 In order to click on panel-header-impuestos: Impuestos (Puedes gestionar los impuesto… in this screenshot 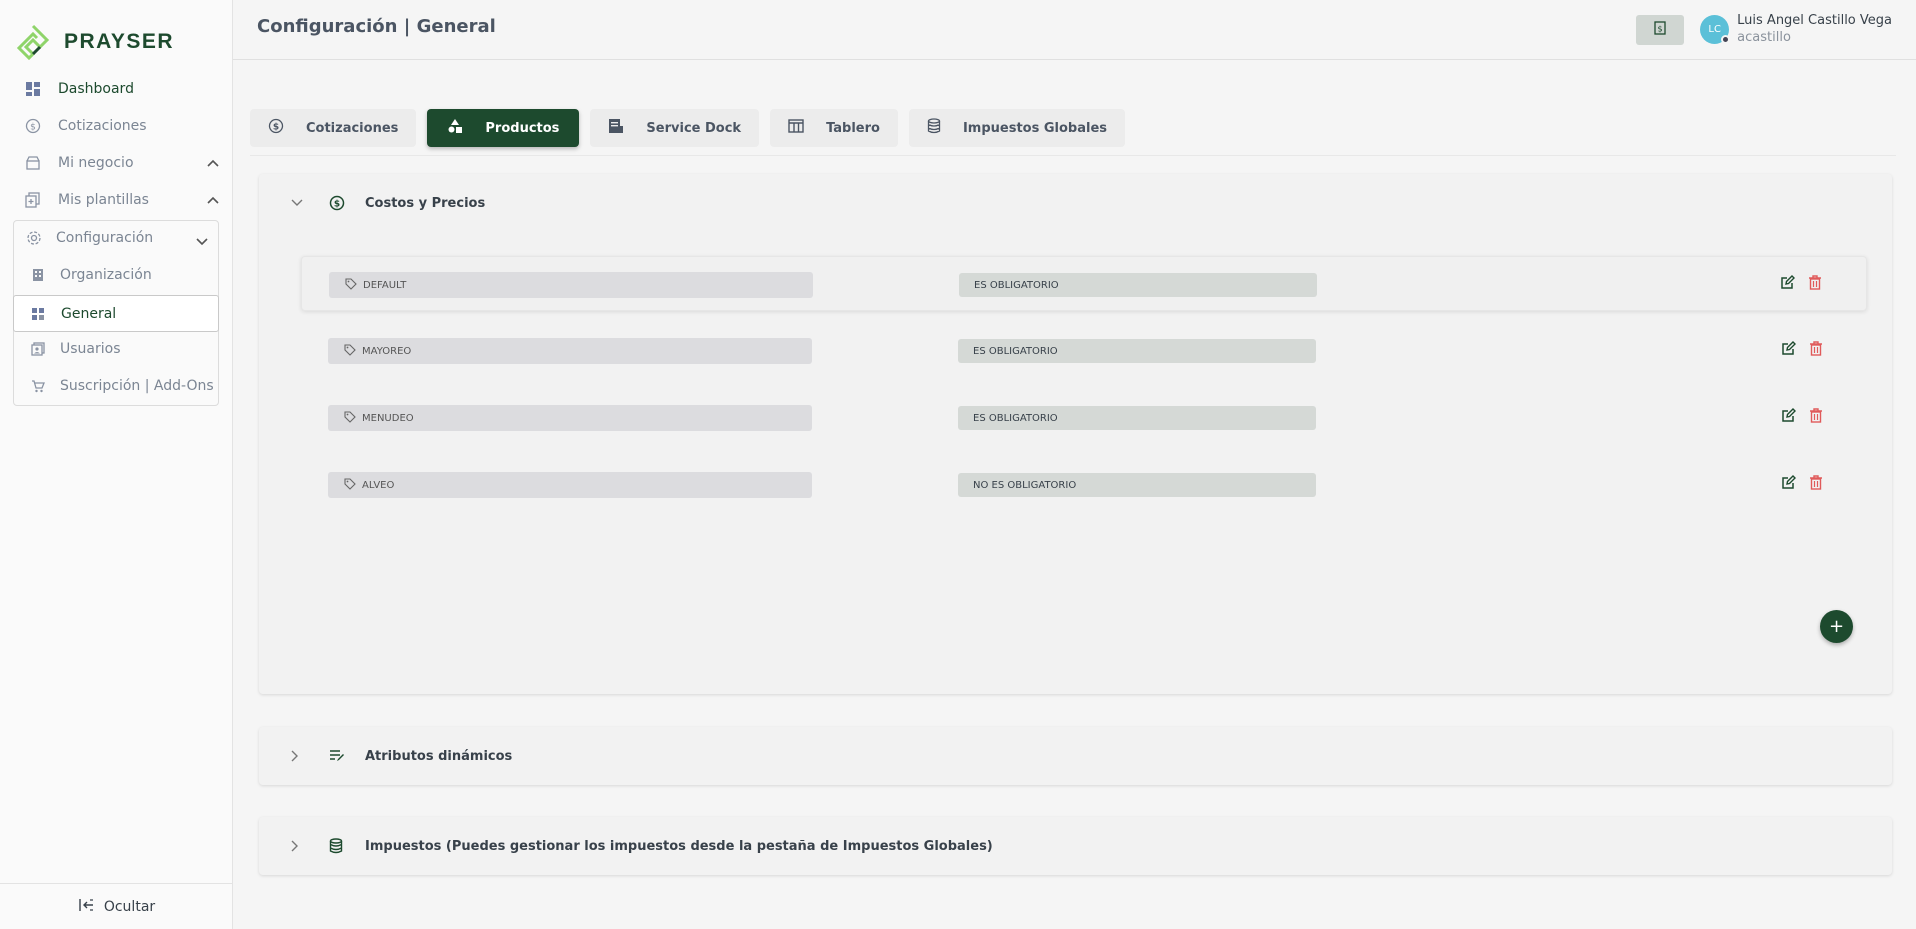, I will do `click(1075, 846)`.